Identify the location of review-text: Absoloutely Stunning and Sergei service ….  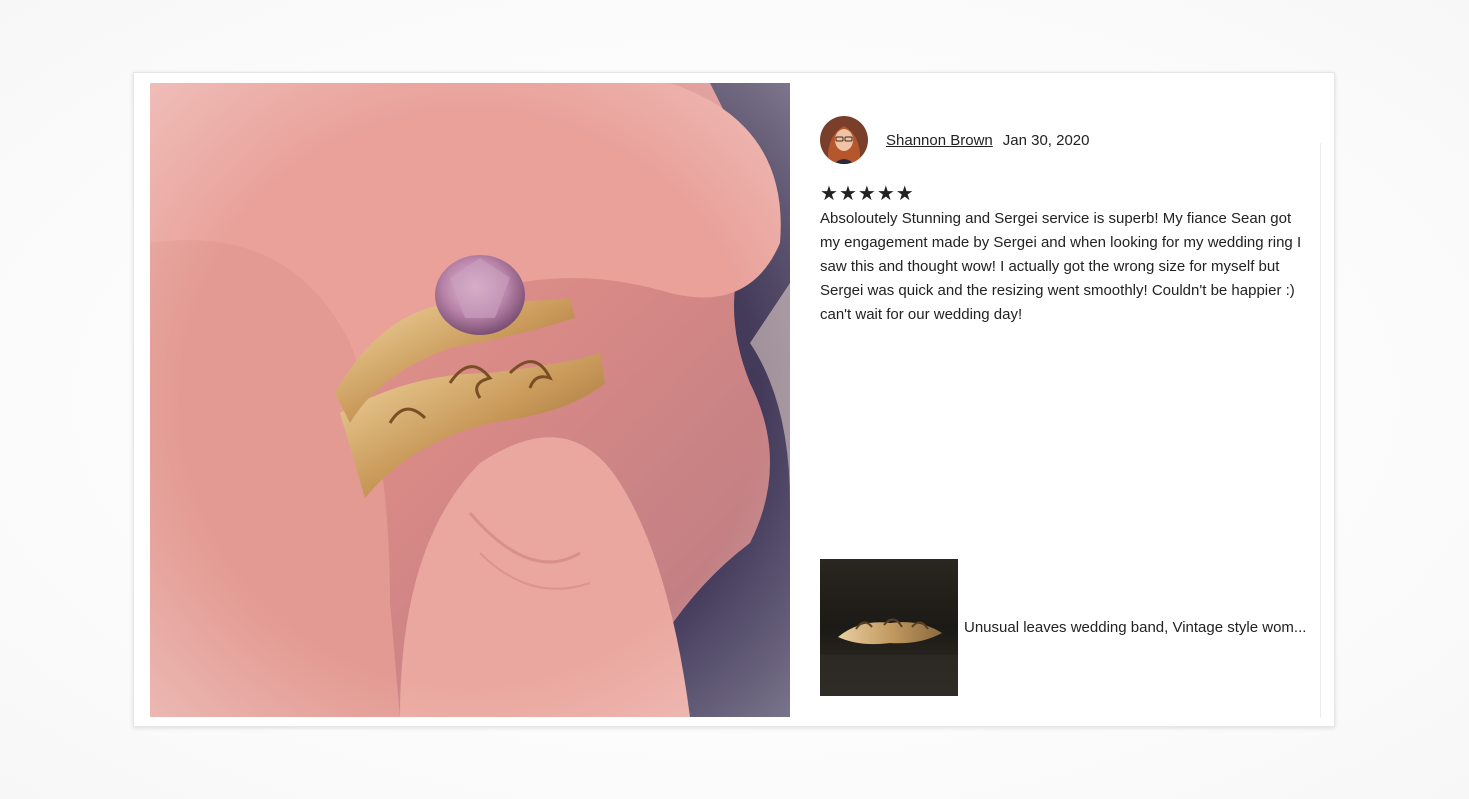
(1061, 266).